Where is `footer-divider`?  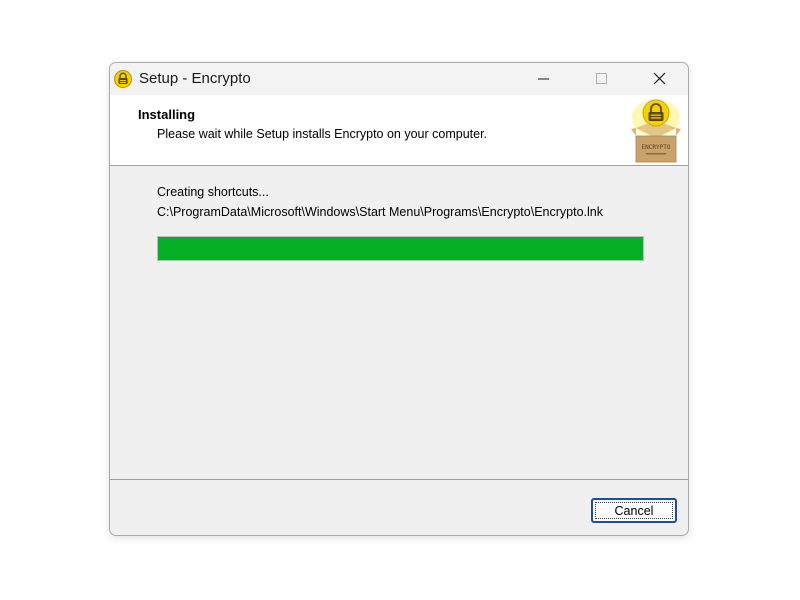 footer-divider is located at coordinates (399, 479).